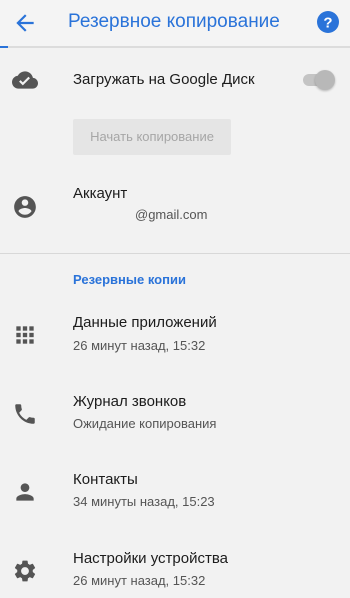  What do you see at coordinates (174, 21) in the screenshot?
I see `page-title: Резервное копирование` at bounding box center [174, 21].